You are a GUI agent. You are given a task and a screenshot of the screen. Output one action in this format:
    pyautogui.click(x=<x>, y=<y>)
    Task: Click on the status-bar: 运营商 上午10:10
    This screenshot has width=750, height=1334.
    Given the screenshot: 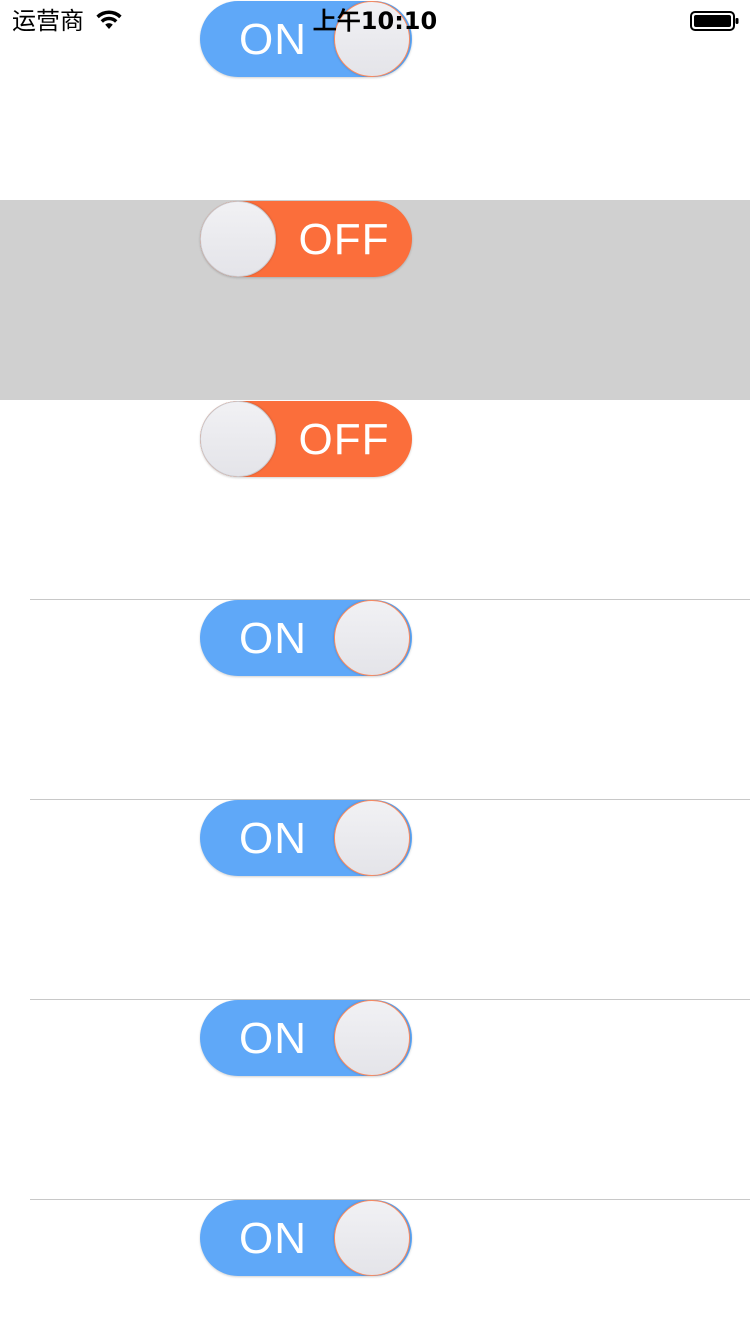 What is the action you would take?
    pyautogui.click(x=375, y=20)
    